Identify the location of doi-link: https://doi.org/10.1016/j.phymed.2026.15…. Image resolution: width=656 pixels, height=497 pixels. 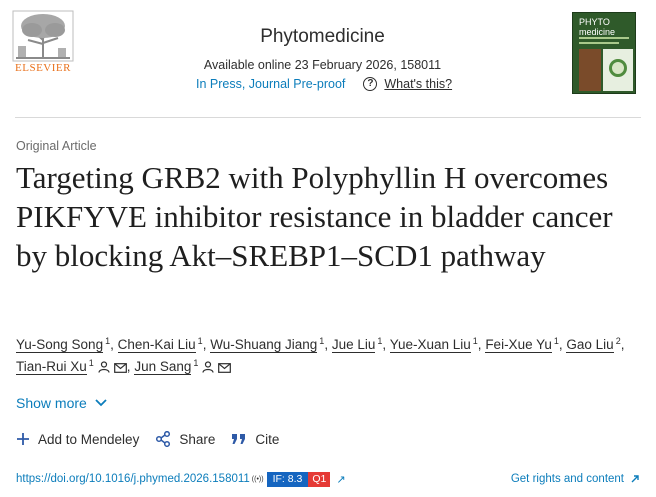
(133, 479).